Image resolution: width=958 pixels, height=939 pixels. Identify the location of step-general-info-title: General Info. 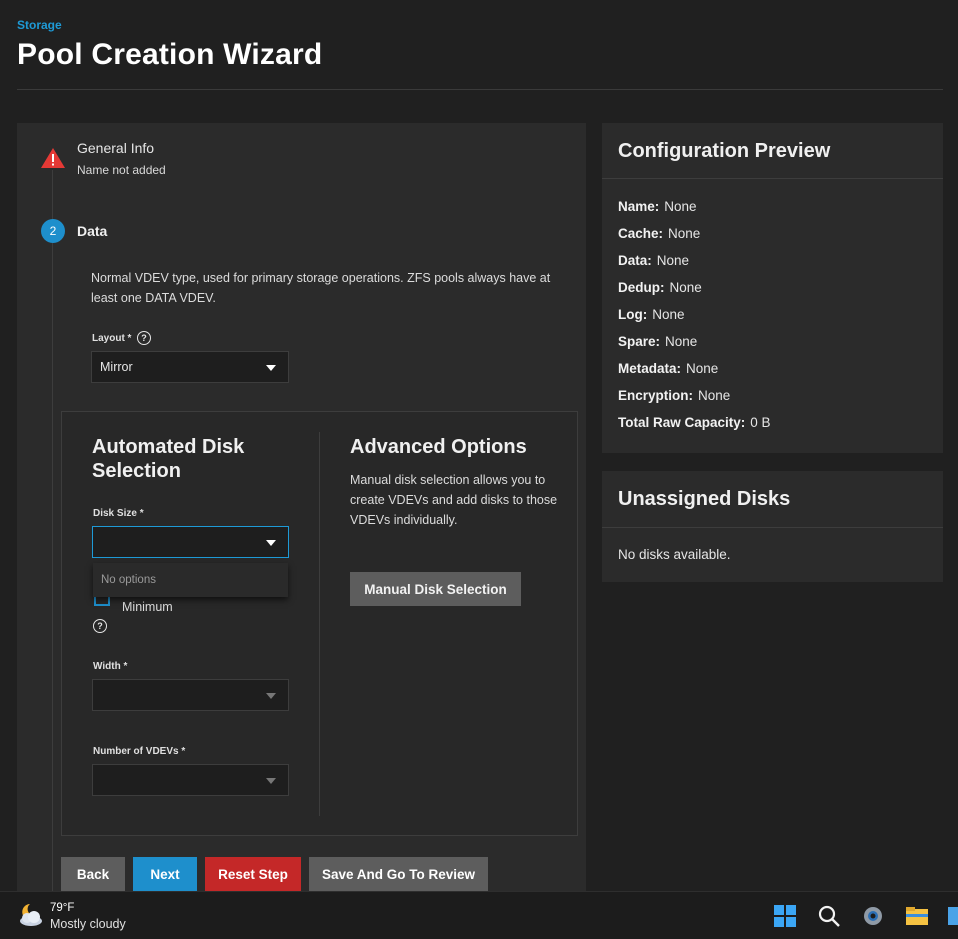
(115, 148).